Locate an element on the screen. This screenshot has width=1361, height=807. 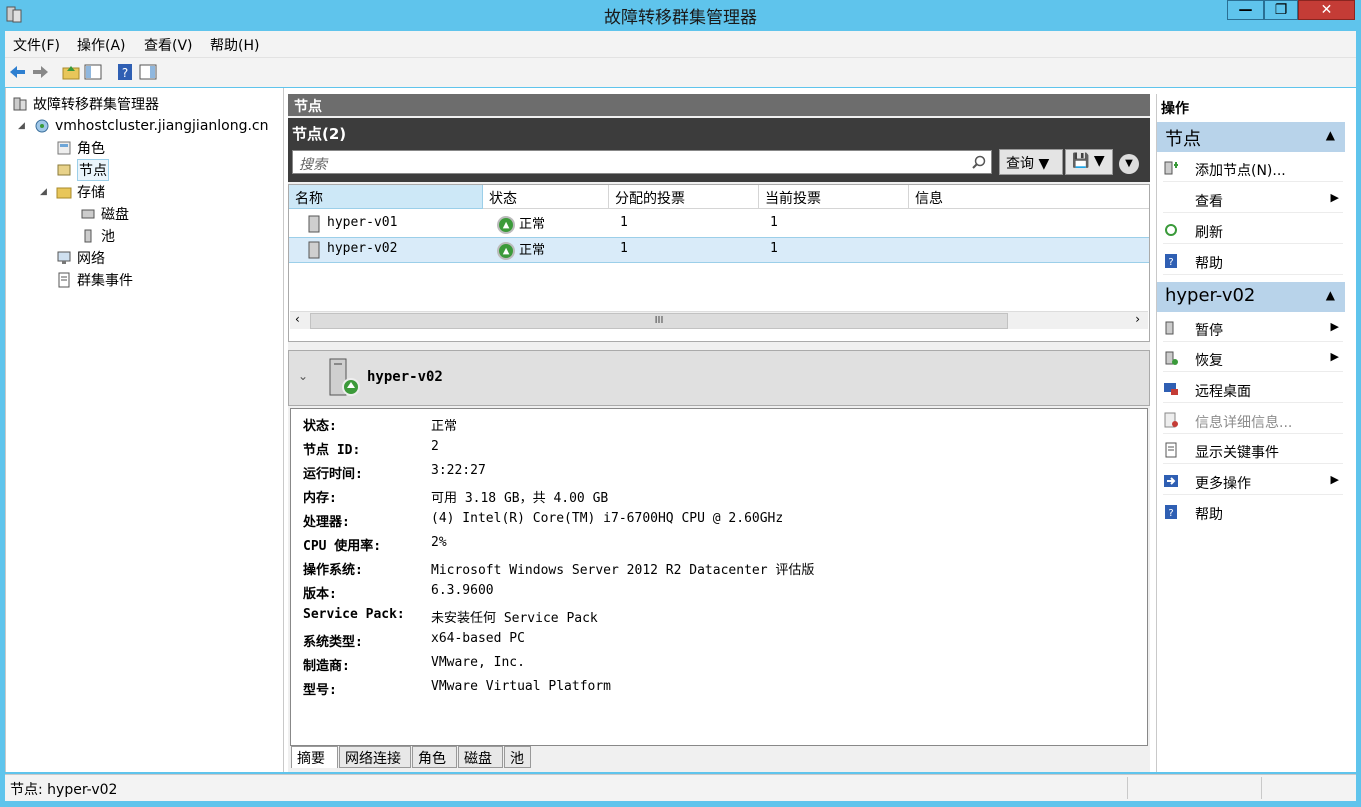
tree-root: 故障转移群集管理器 is located at coordinates (85, 104).